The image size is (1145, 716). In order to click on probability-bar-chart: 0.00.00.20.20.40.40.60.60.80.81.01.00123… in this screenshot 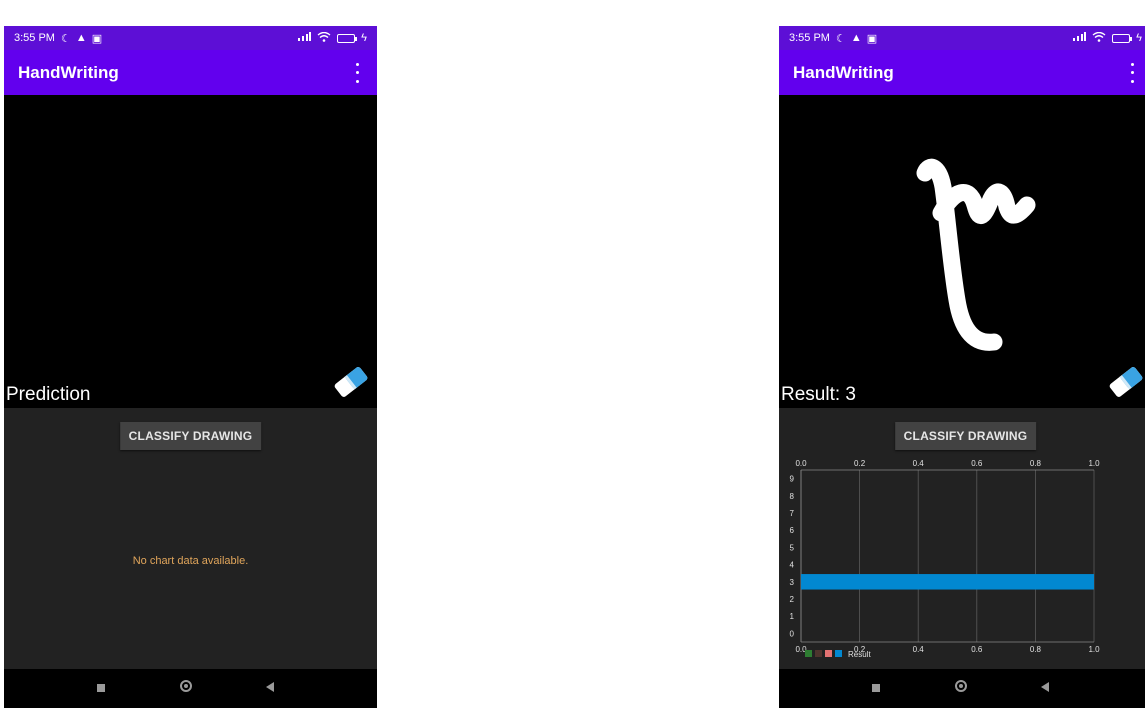, I will do `click(945, 559)`.